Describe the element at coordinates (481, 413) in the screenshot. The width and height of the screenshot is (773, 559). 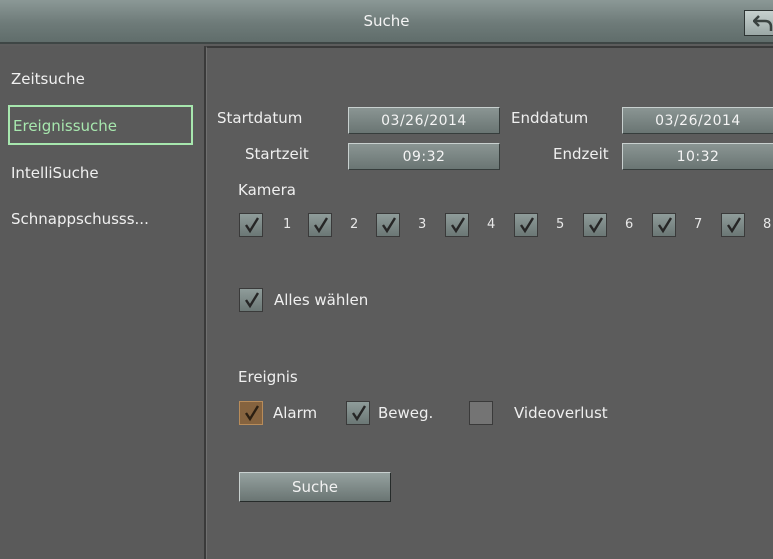
I see `video-loss-checkbox` at that location.